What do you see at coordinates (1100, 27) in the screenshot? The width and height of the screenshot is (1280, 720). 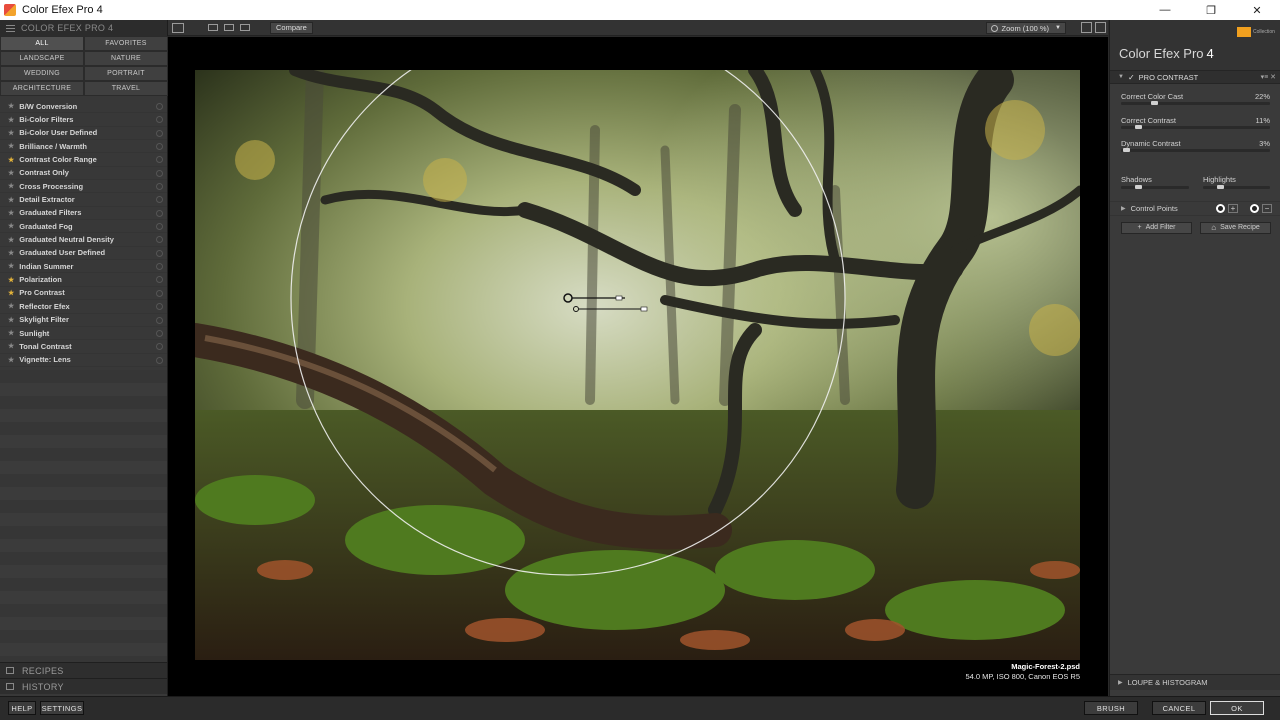 I see `loupe-toggle-icon` at bounding box center [1100, 27].